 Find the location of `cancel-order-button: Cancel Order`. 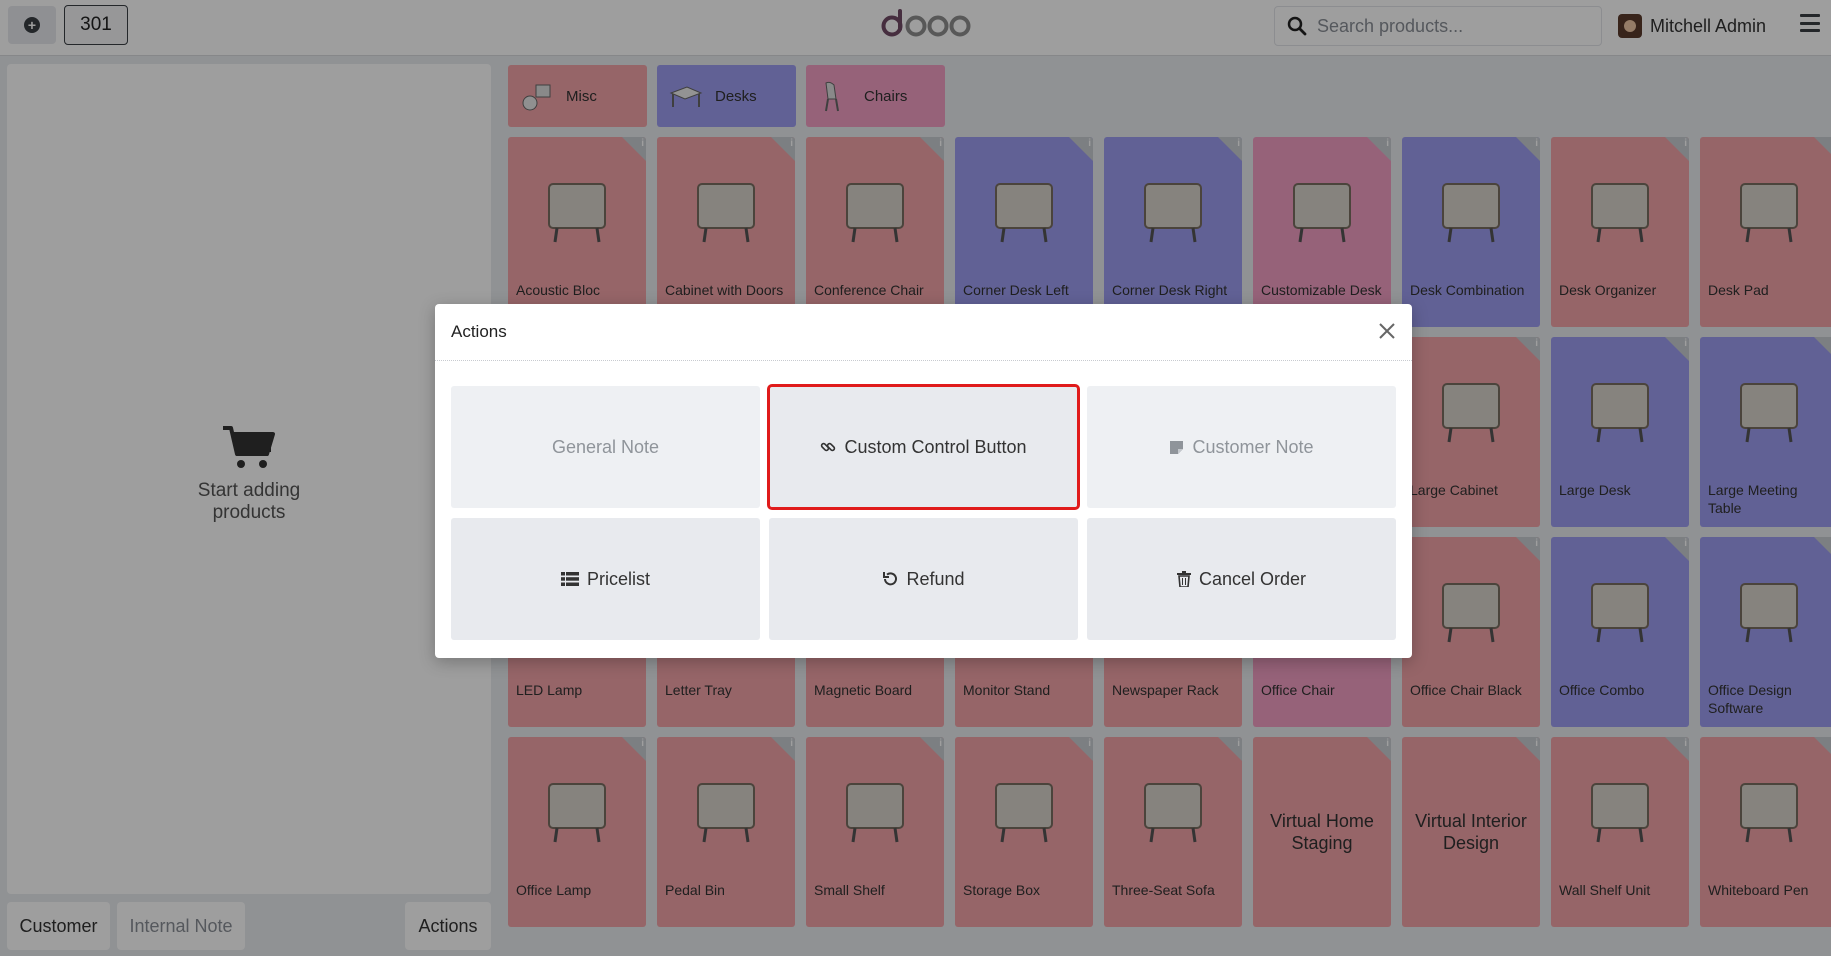

cancel-order-button: Cancel Order is located at coordinates (1241, 579).